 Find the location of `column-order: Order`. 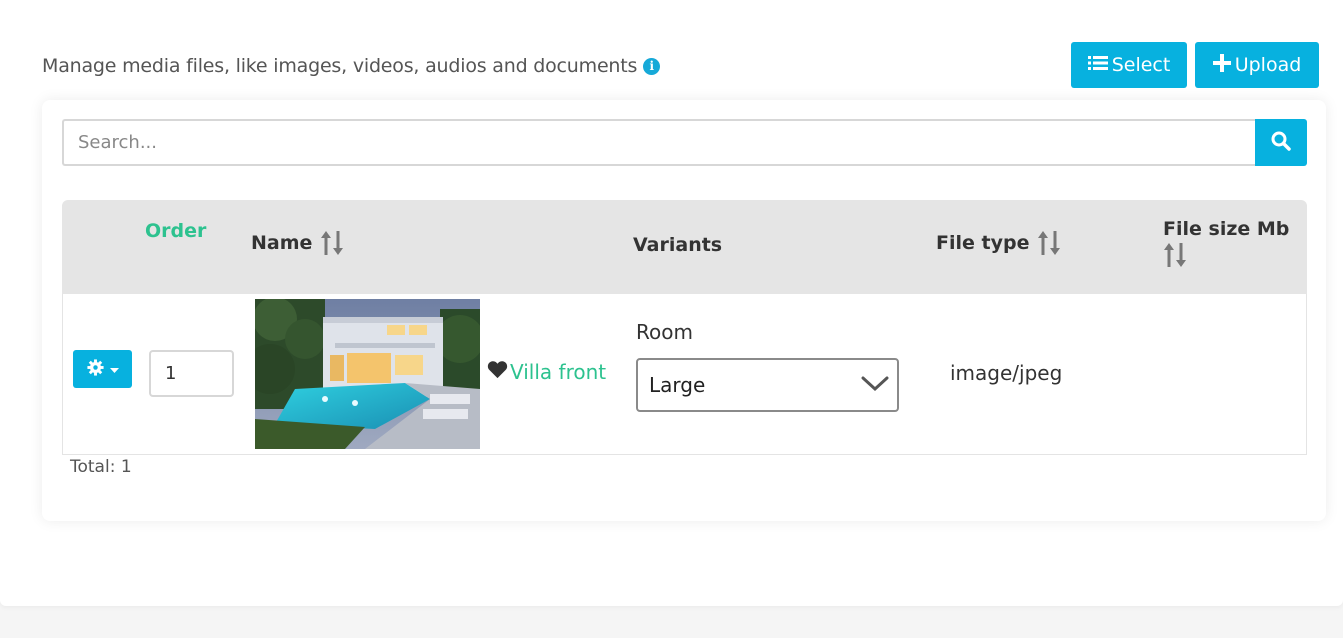

column-order: Order is located at coordinates (175, 231).